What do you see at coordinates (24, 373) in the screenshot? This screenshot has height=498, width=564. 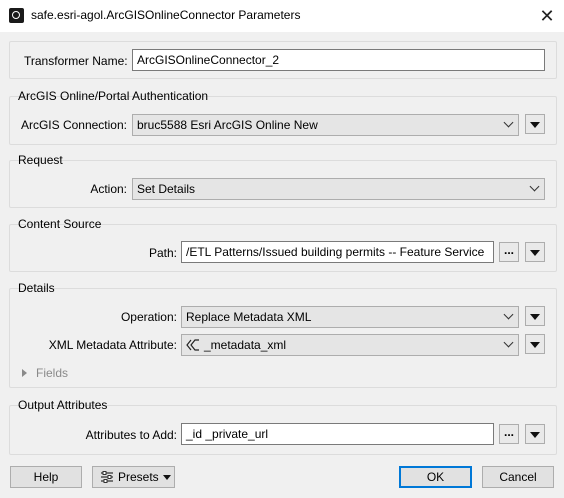 I see `chevron-right-icon` at bounding box center [24, 373].